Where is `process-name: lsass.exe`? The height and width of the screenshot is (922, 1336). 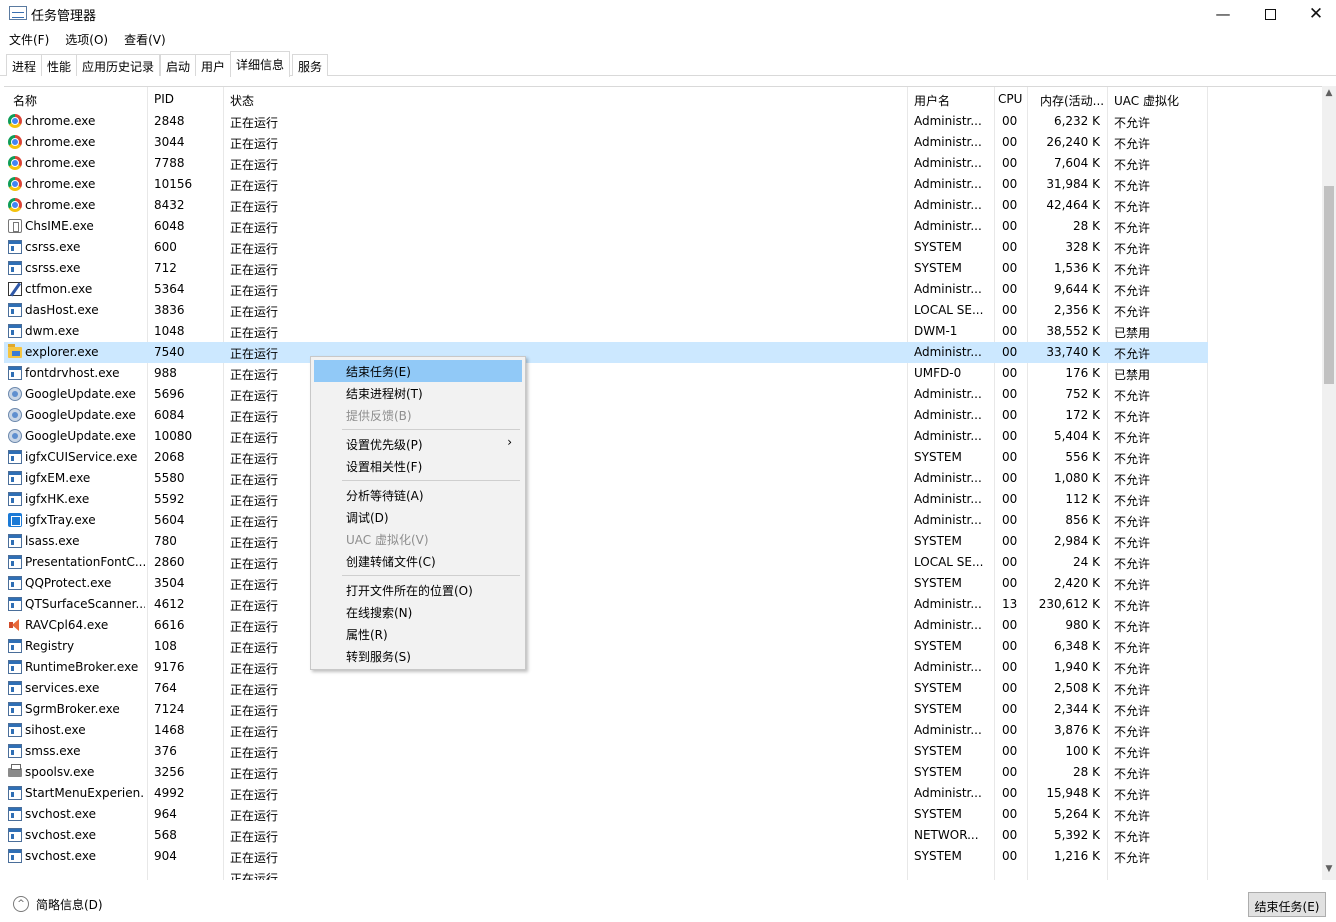 process-name: lsass.exe is located at coordinates (52, 541).